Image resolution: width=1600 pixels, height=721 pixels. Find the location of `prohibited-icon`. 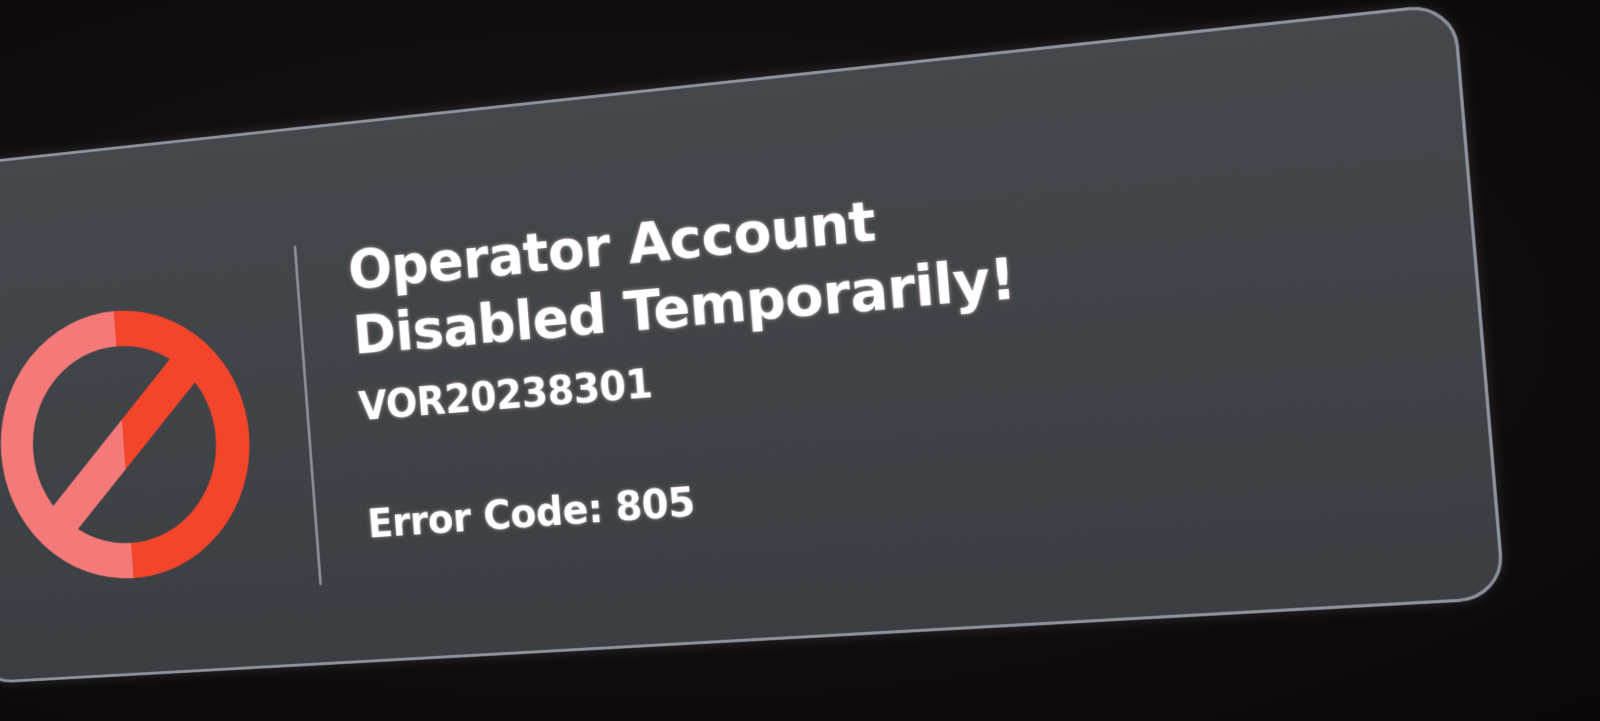

prohibited-icon is located at coordinates (132, 442).